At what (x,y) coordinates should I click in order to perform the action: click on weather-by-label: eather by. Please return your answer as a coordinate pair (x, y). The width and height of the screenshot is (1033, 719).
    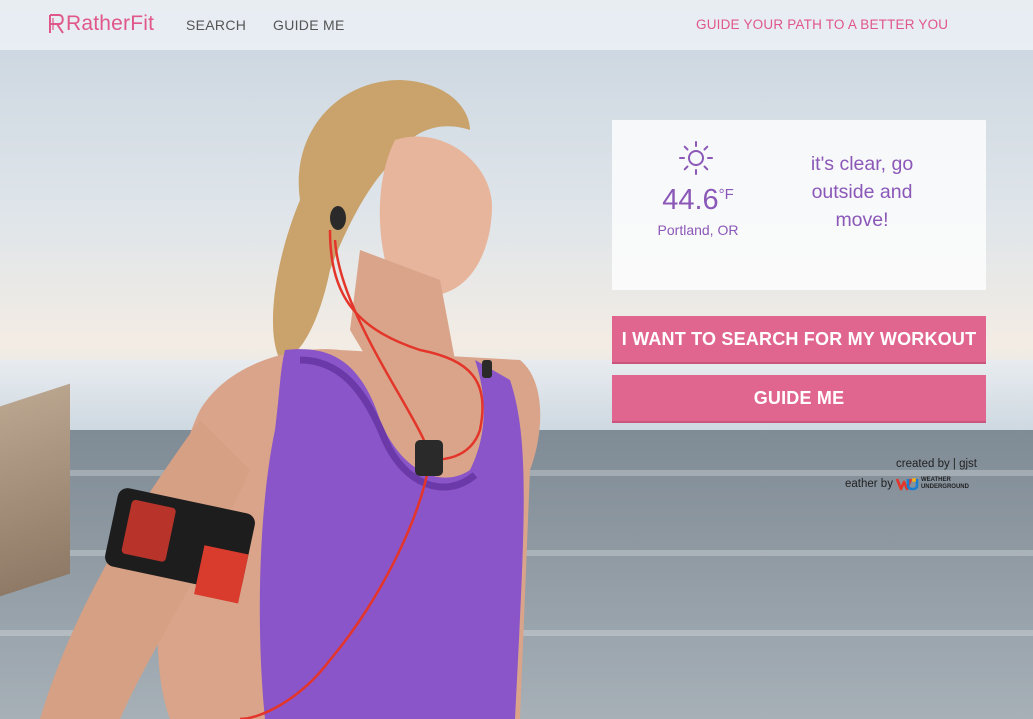
    Looking at the image, I should click on (869, 484).